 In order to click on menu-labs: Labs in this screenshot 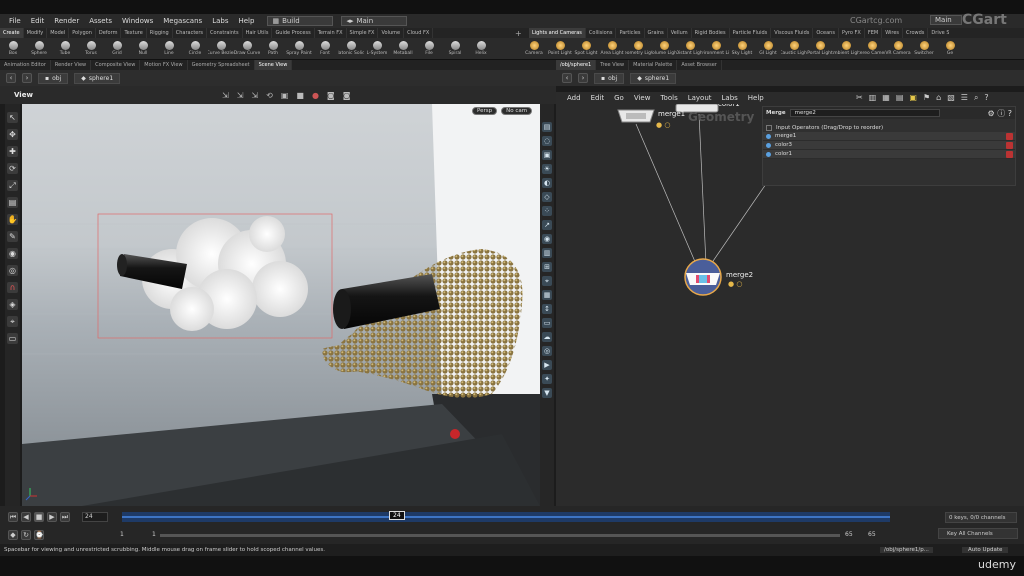, I will do `click(220, 21)`.